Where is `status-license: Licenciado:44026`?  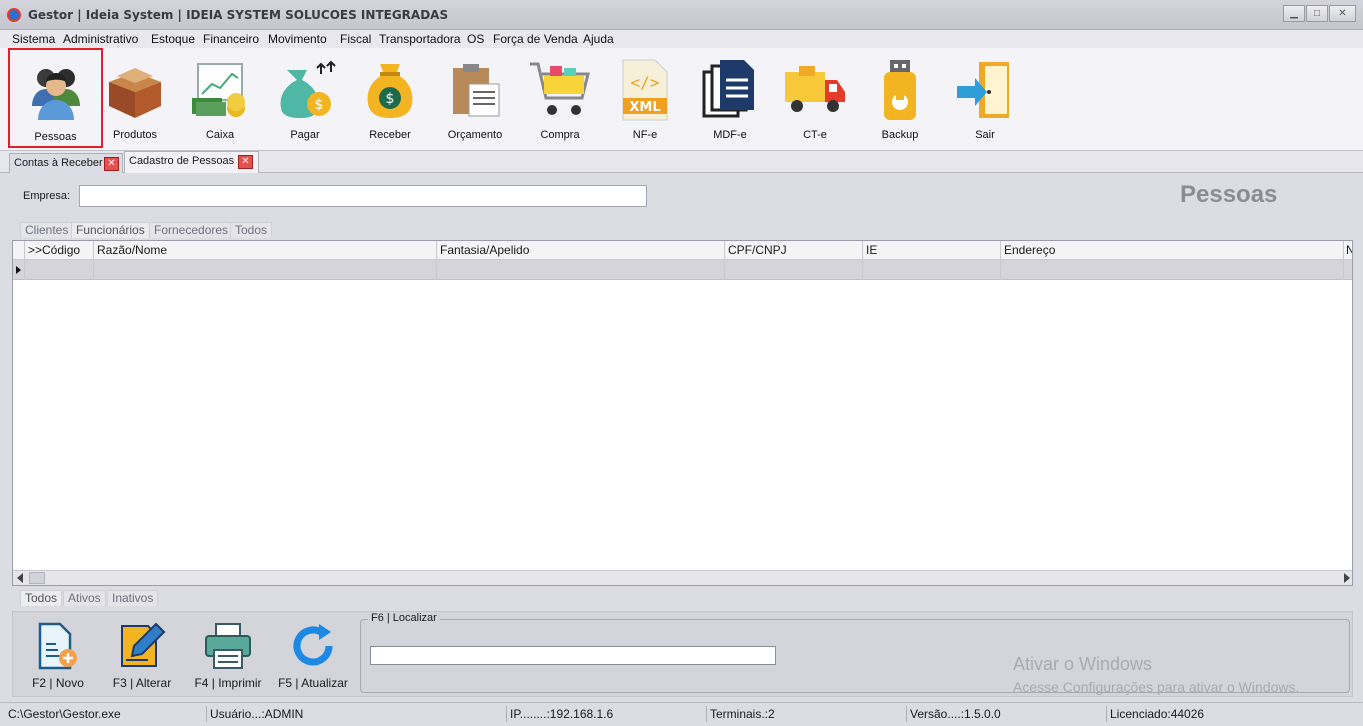 status-license: Licenciado:44026 is located at coordinates (1157, 714).